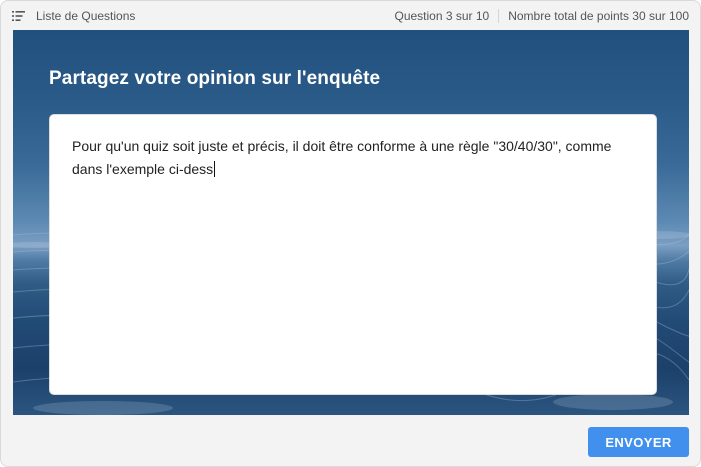 The width and height of the screenshot is (701, 467). Describe the element at coordinates (86, 16) in the screenshot. I see `question-list-label: Liste de Questions` at that location.